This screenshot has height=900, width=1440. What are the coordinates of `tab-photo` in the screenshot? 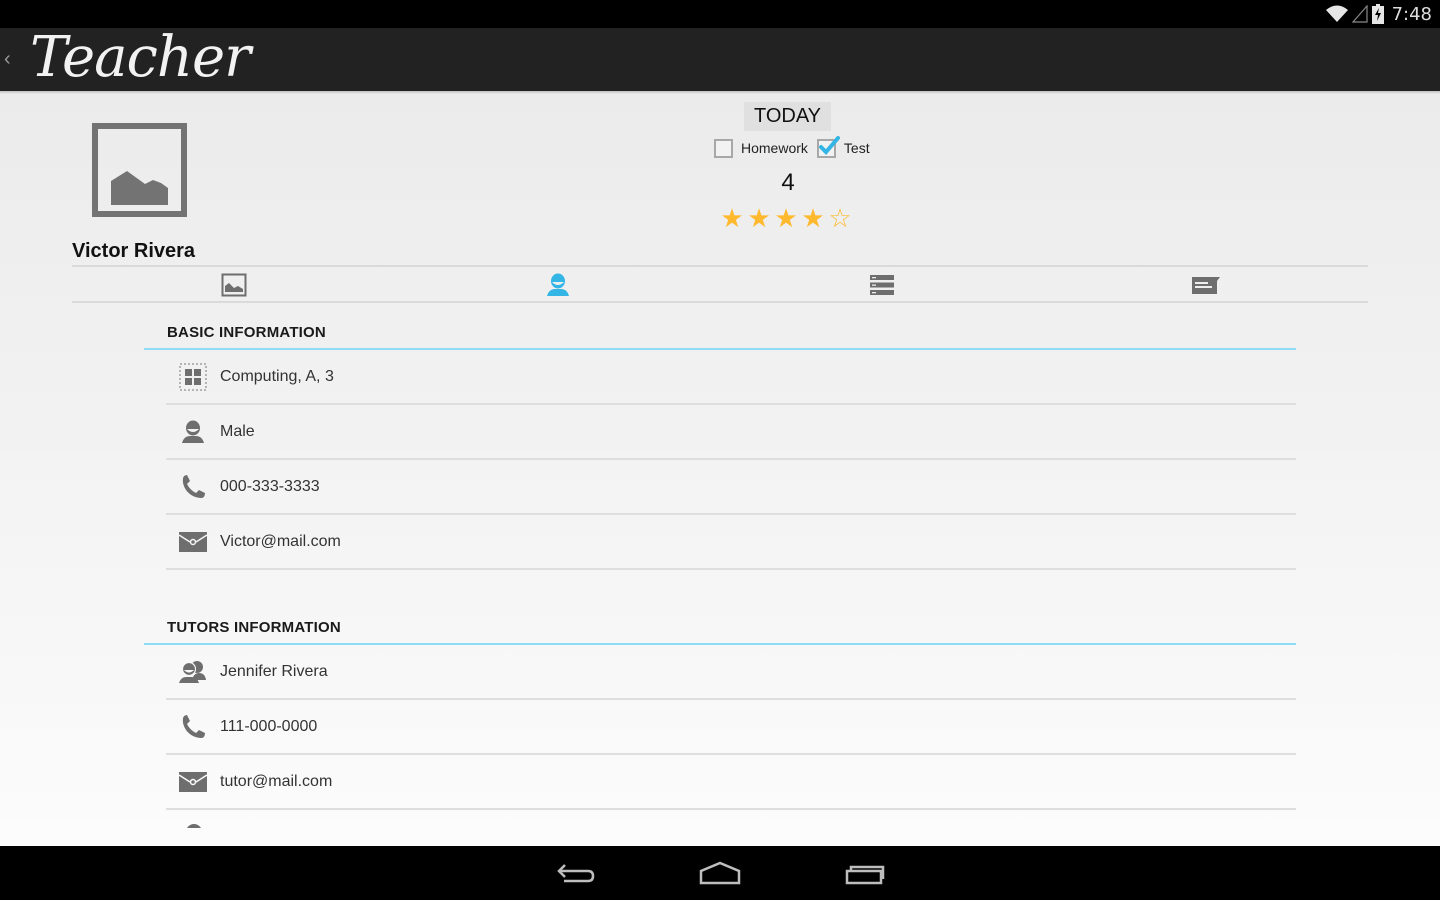 It's located at (234, 285).